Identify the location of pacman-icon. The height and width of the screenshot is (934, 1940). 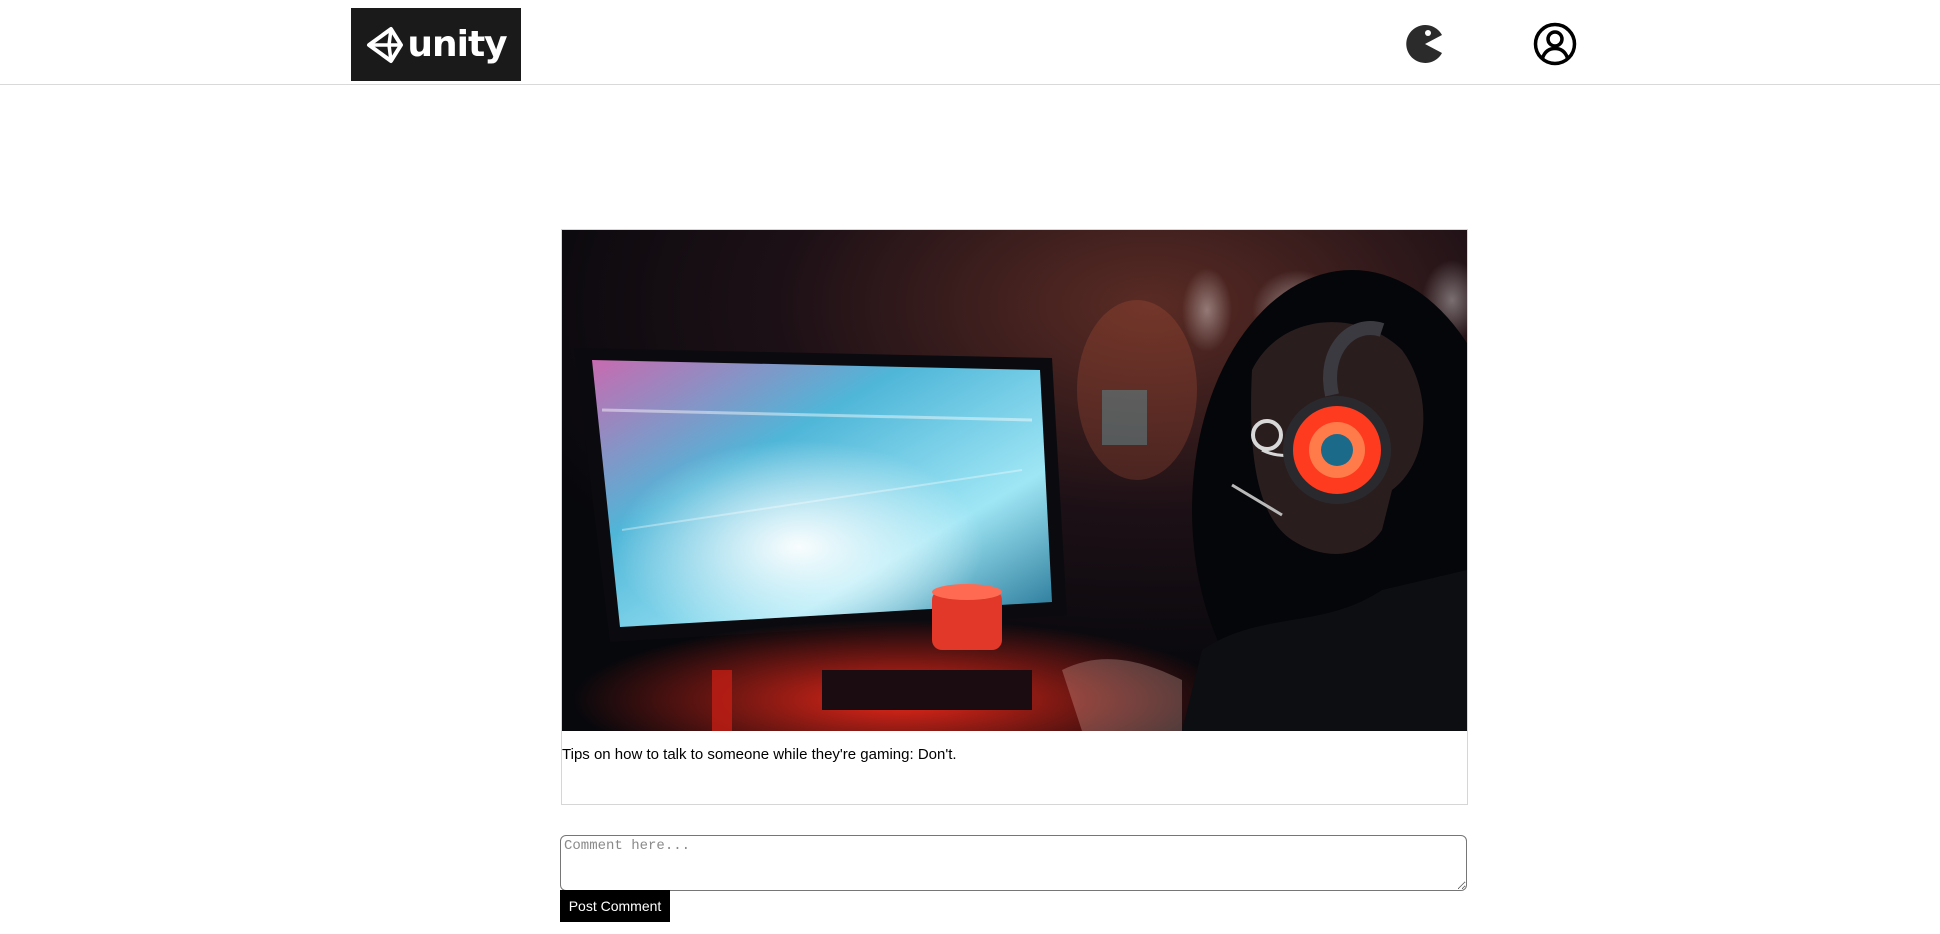
(1424, 44).